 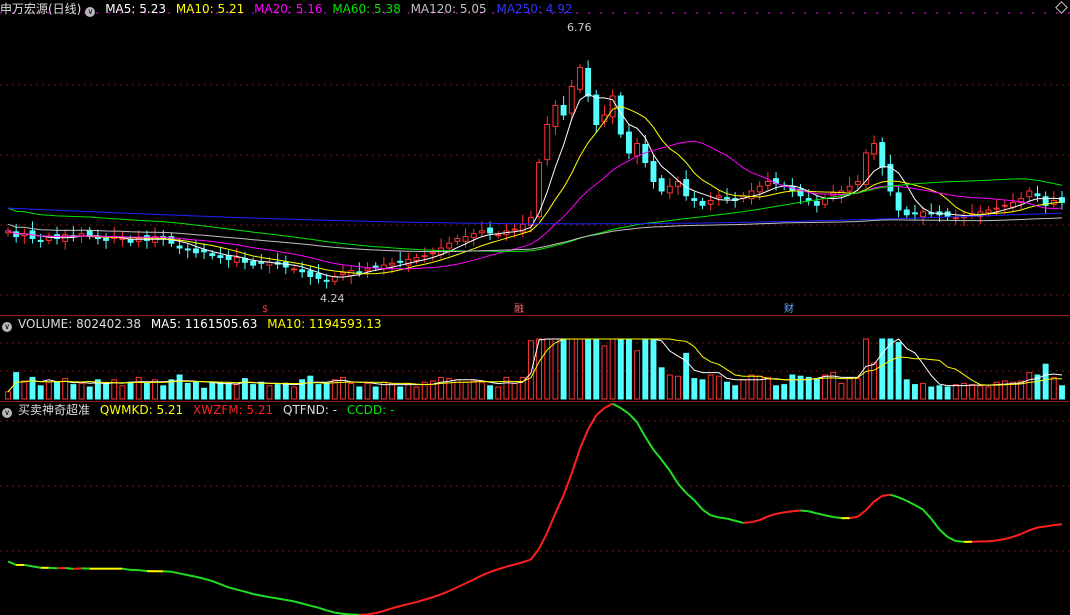 I want to click on xwzfm-label: XWZFM: 5.21, so click(x=233, y=410).